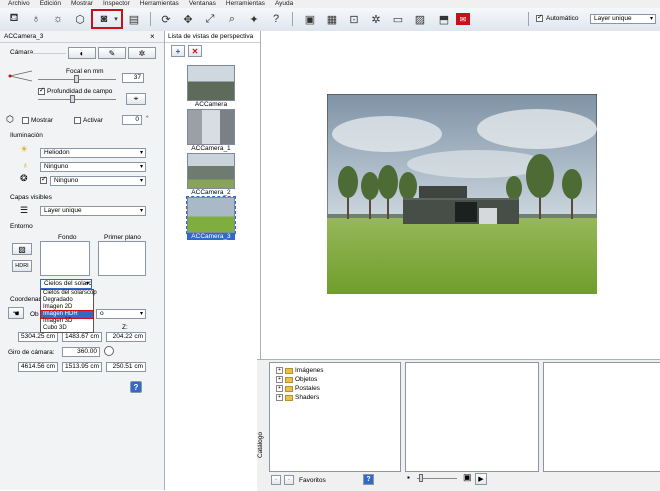  Describe the element at coordinates (82, 53) in the screenshot. I see `camera-settings-button: ◐` at that location.